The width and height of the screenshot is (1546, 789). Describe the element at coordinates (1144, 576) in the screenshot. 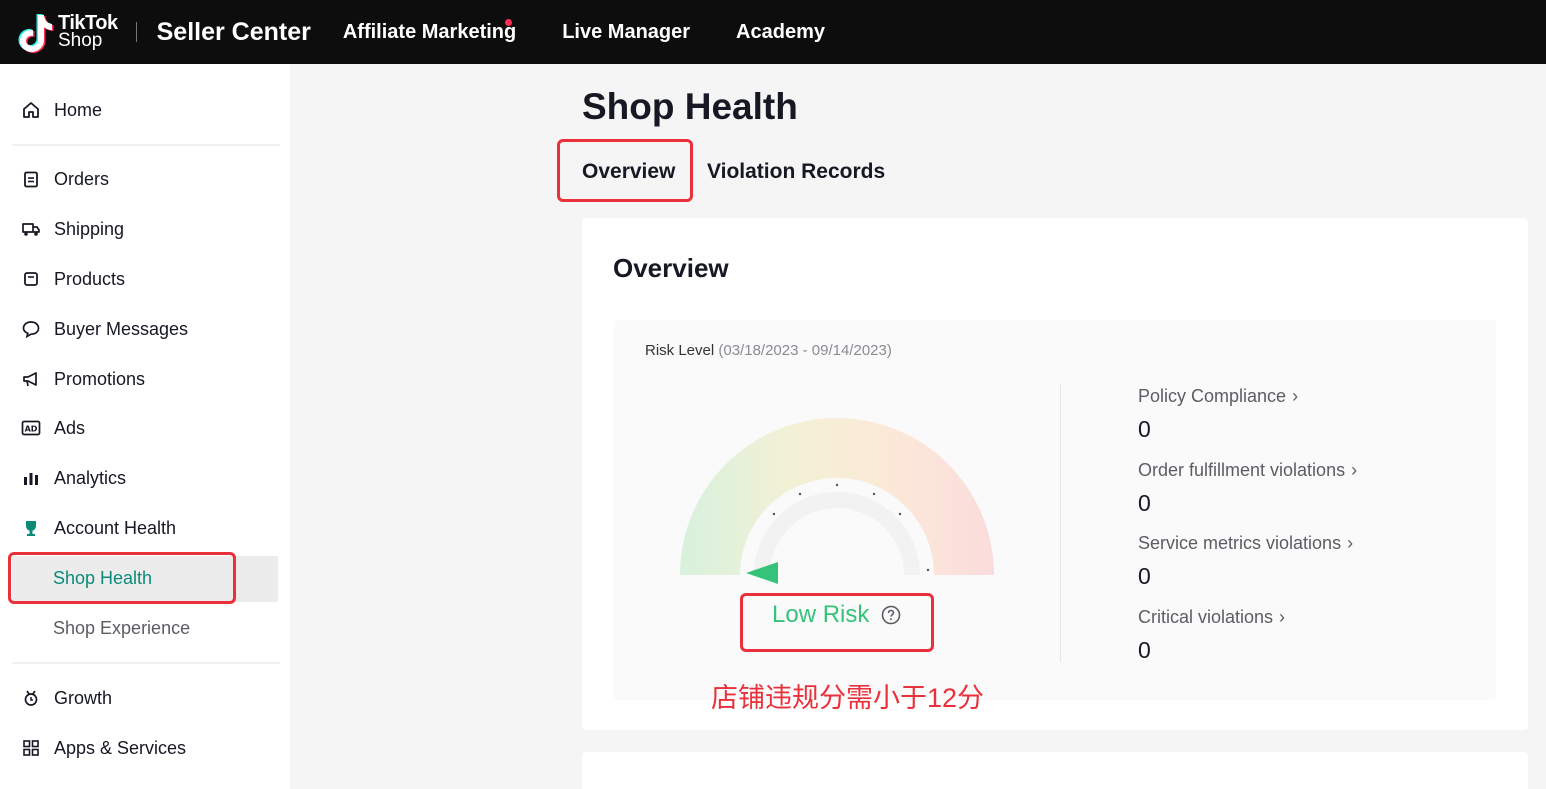

I see `stat-service-metrics-value: 0` at that location.